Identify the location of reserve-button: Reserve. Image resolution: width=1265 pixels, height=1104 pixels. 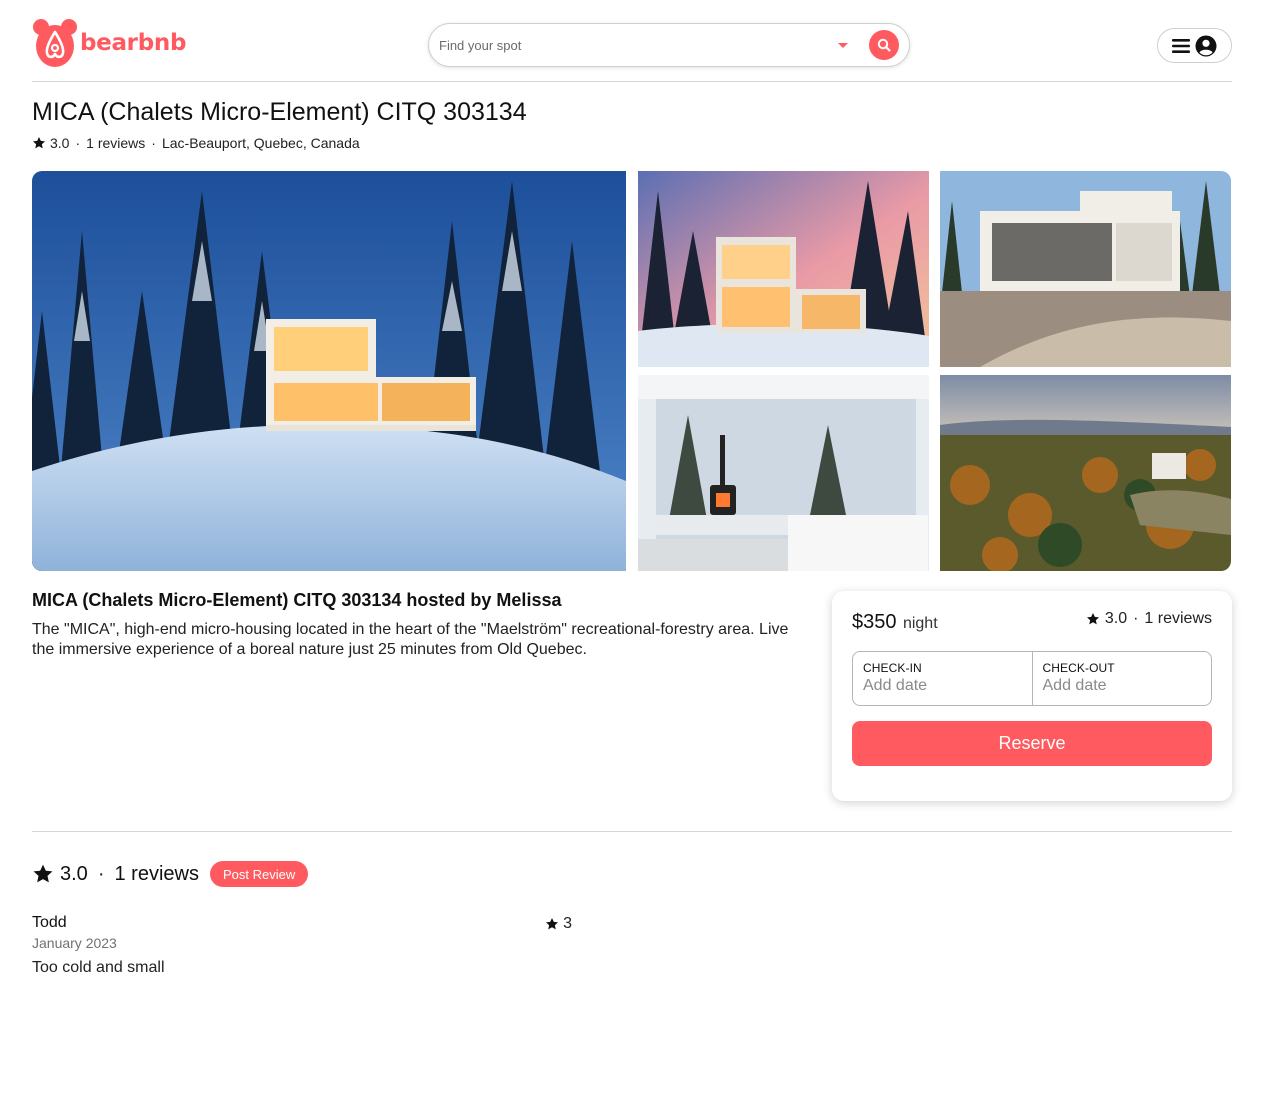
(1032, 743).